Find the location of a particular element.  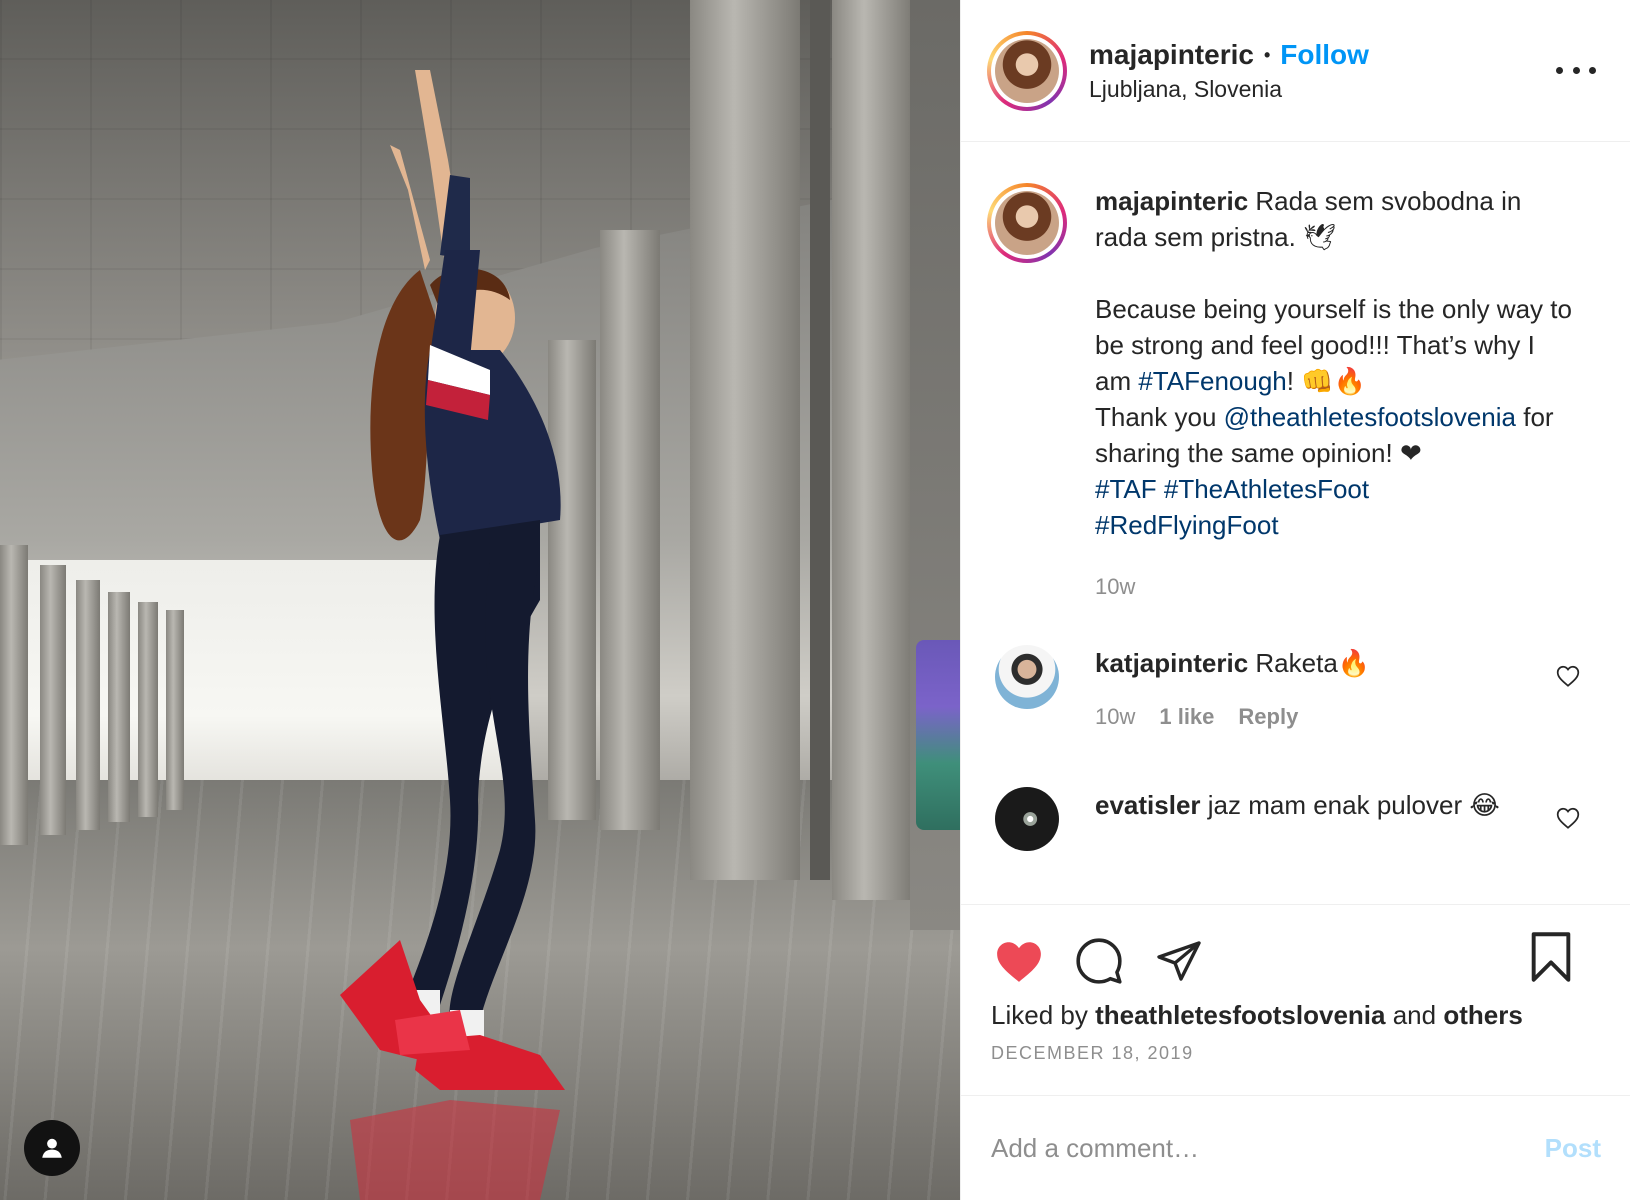

more-options-icon is located at coordinates (1576, 70).